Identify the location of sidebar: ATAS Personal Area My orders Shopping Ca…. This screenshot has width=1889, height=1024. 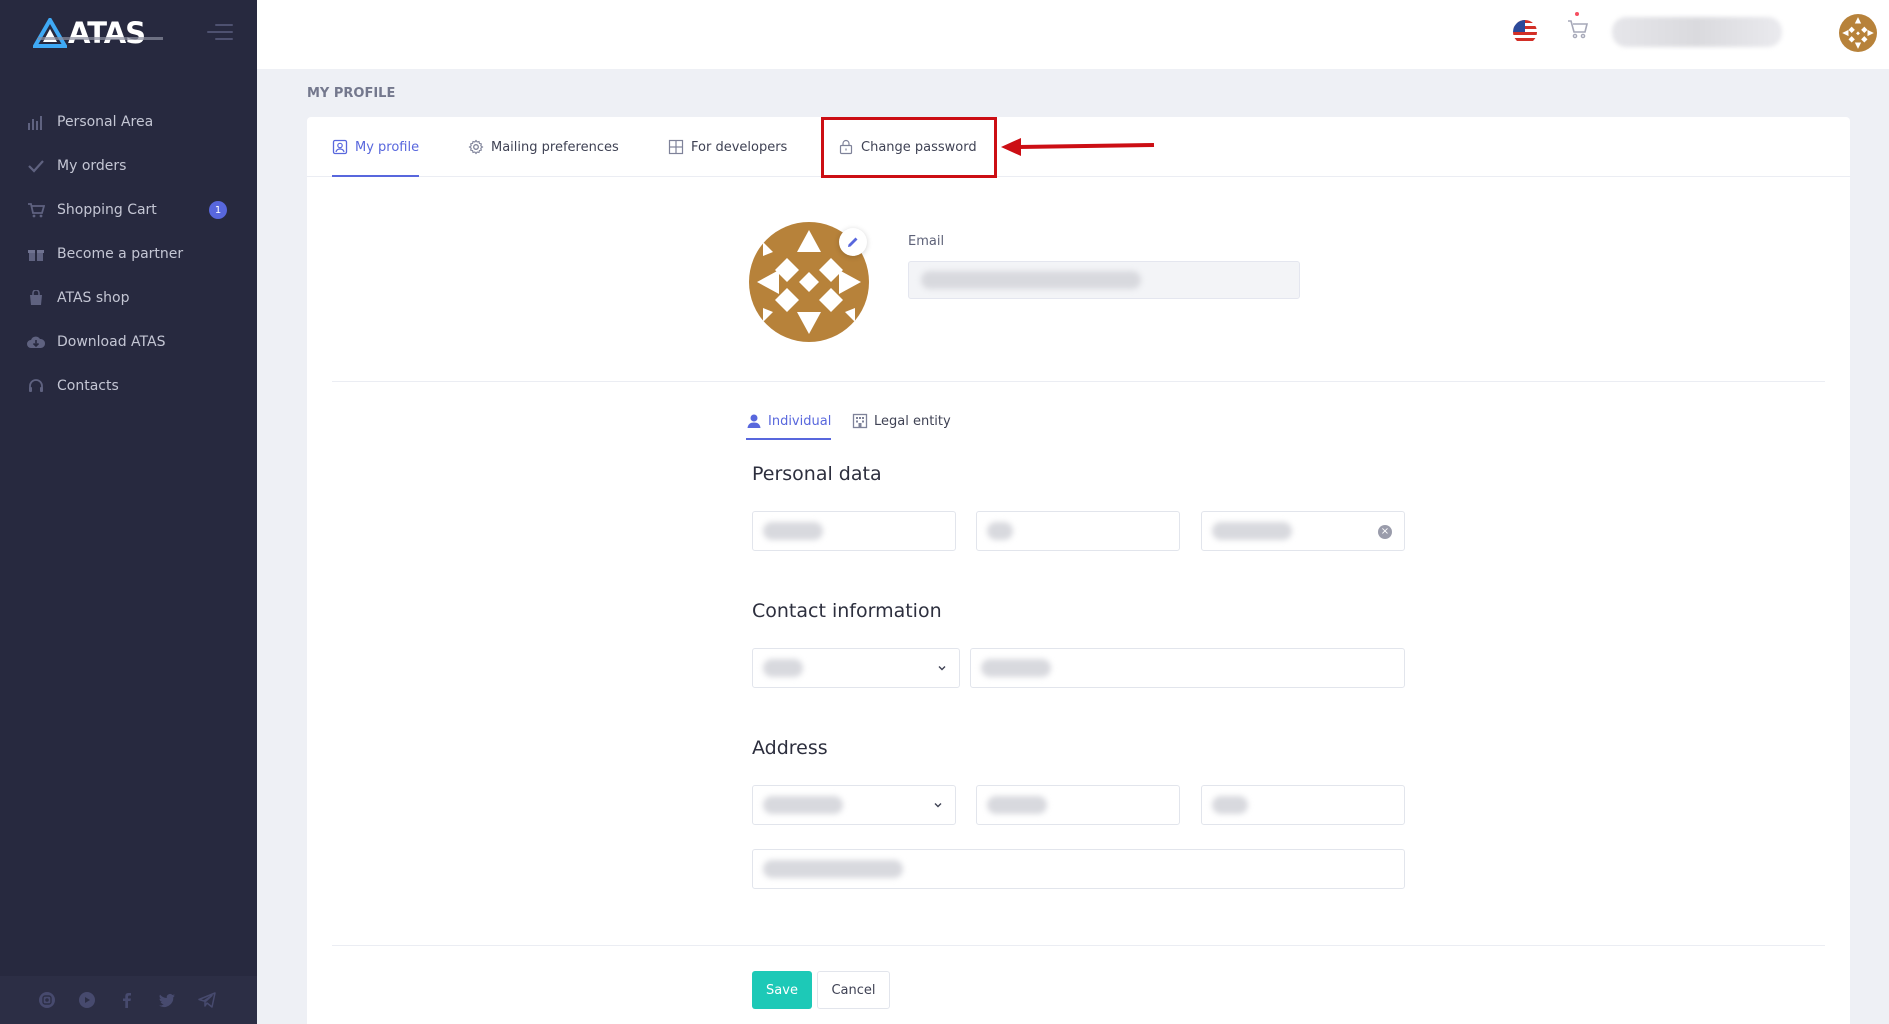
(128, 512).